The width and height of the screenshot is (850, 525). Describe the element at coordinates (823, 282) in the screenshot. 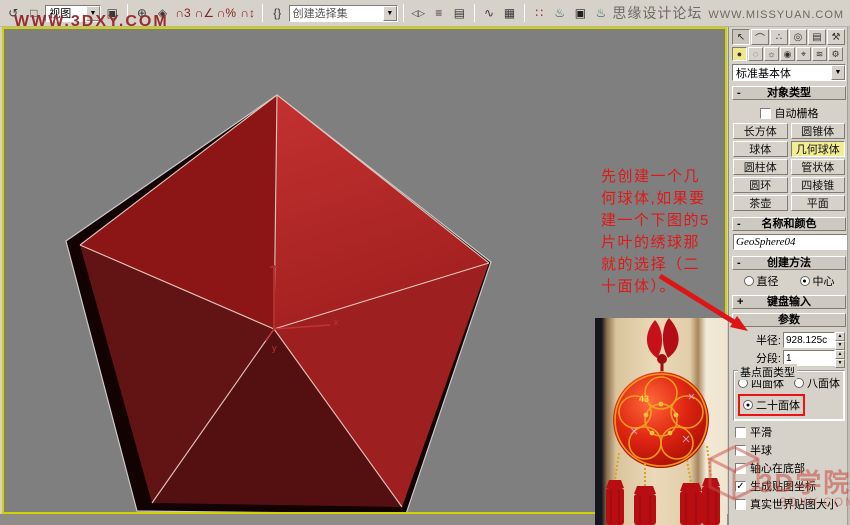

I see `radio-label: 中心` at that location.